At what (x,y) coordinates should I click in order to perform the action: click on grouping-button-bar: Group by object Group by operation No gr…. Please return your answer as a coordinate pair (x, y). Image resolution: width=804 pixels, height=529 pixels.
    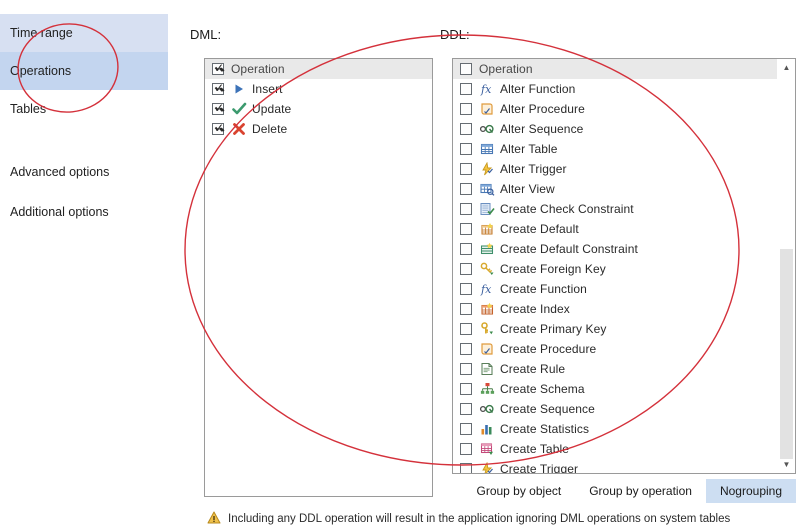
    Looking at the image, I should click on (624, 491).